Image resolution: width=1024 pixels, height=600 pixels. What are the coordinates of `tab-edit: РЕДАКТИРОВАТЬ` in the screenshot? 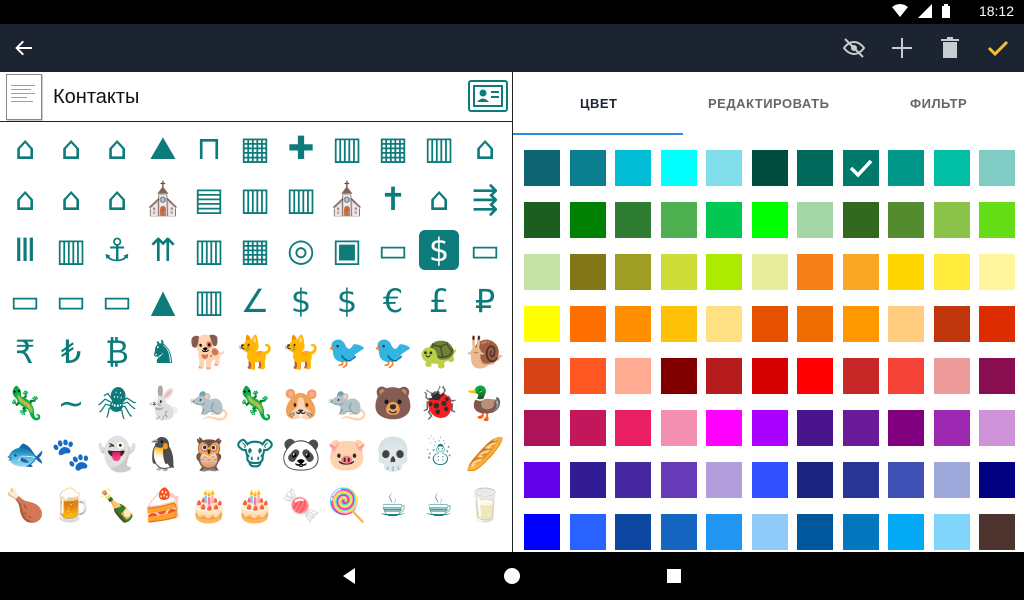 It's located at (768, 103).